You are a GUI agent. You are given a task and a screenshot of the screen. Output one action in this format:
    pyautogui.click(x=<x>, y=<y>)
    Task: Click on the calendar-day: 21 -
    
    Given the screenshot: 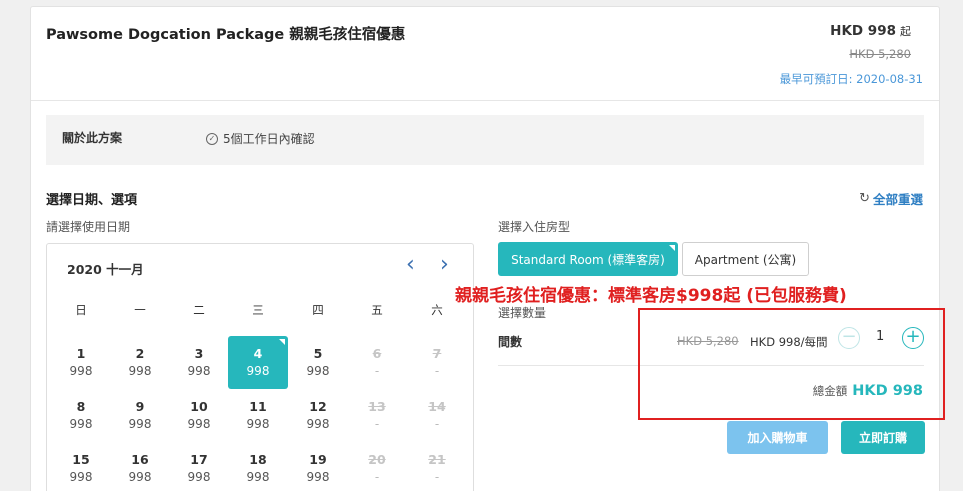 What is the action you would take?
    pyautogui.click(x=437, y=466)
    